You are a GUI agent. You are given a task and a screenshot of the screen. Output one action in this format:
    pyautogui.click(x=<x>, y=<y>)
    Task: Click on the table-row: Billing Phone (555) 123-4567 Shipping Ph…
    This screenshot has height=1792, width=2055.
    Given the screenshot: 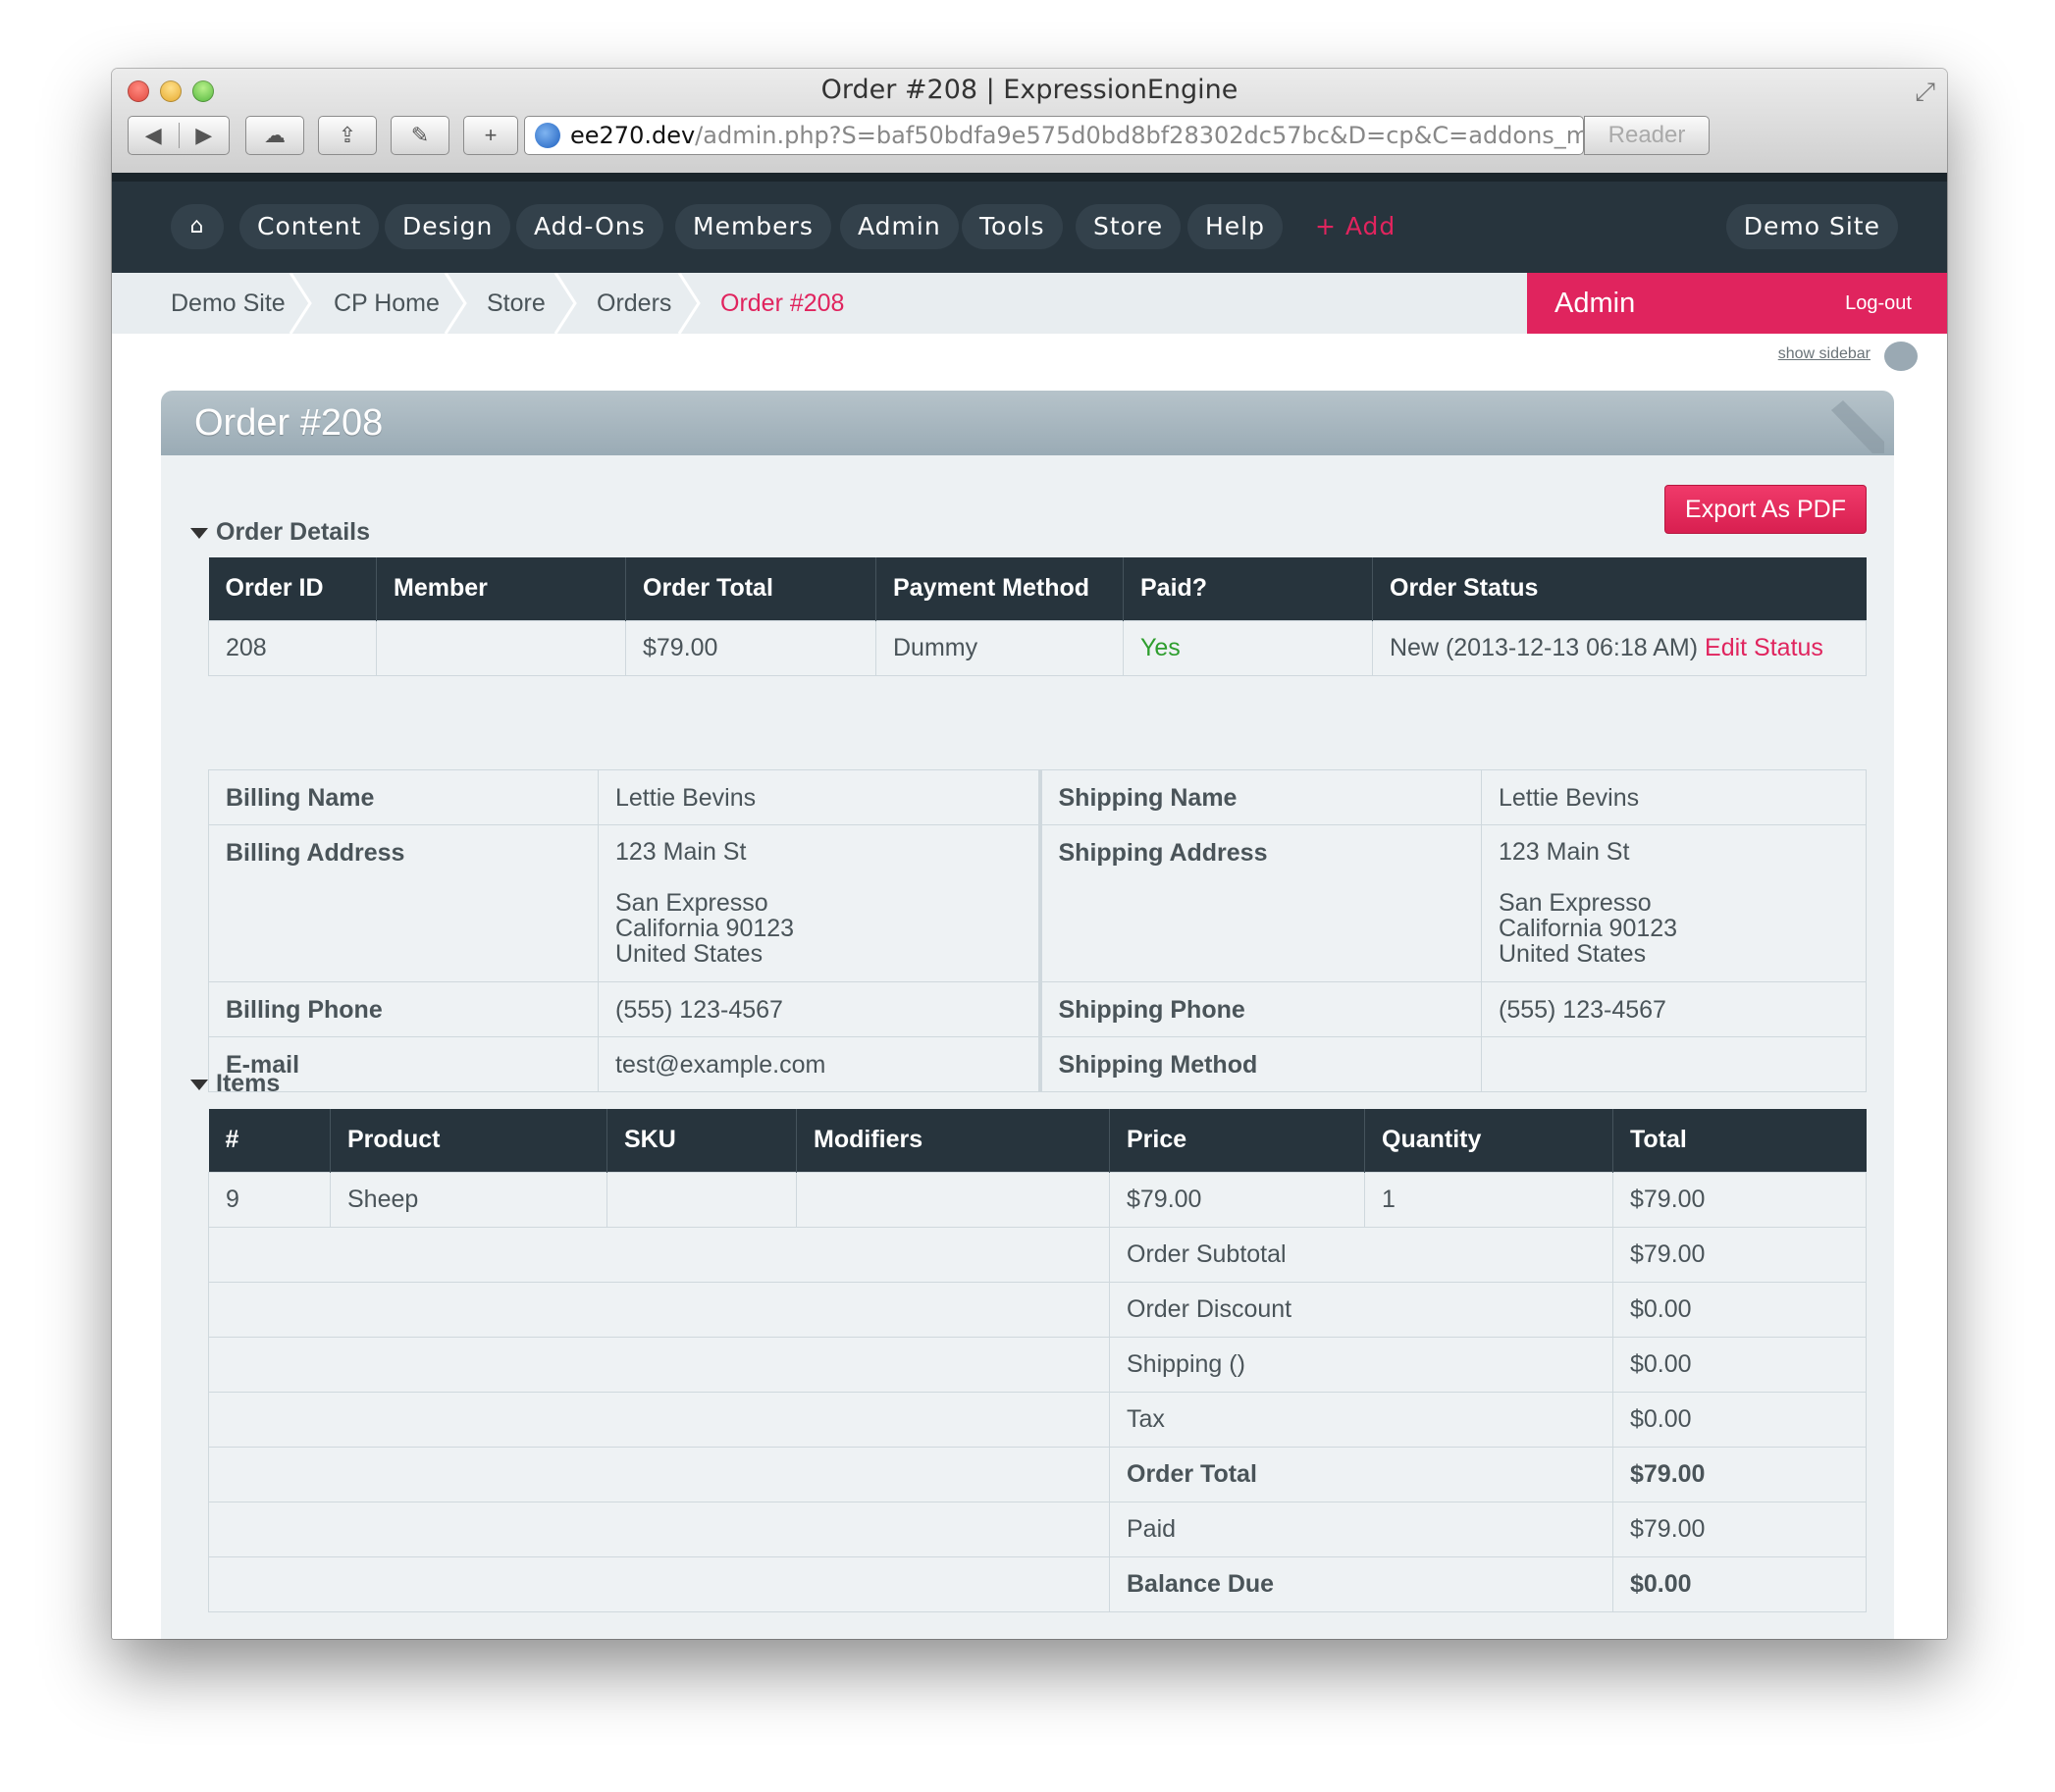 What is the action you would take?
    pyautogui.click(x=1037, y=1009)
    